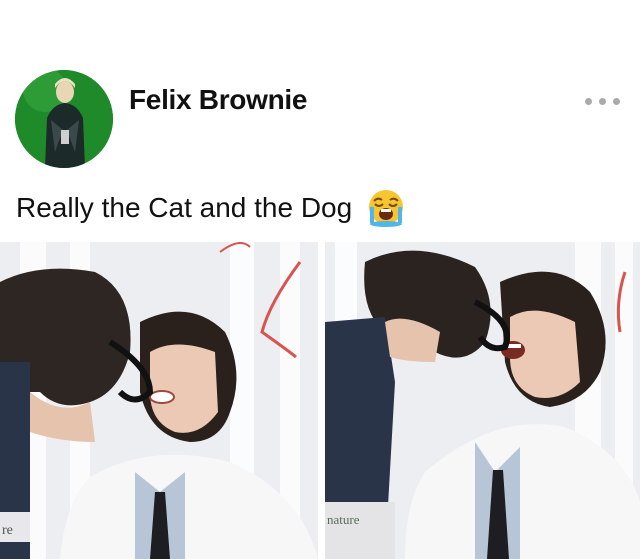 The height and width of the screenshot is (559, 640). What do you see at coordinates (7, 530) in the screenshot?
I see `left-sign-text: re` at bounding box center [7, 530].